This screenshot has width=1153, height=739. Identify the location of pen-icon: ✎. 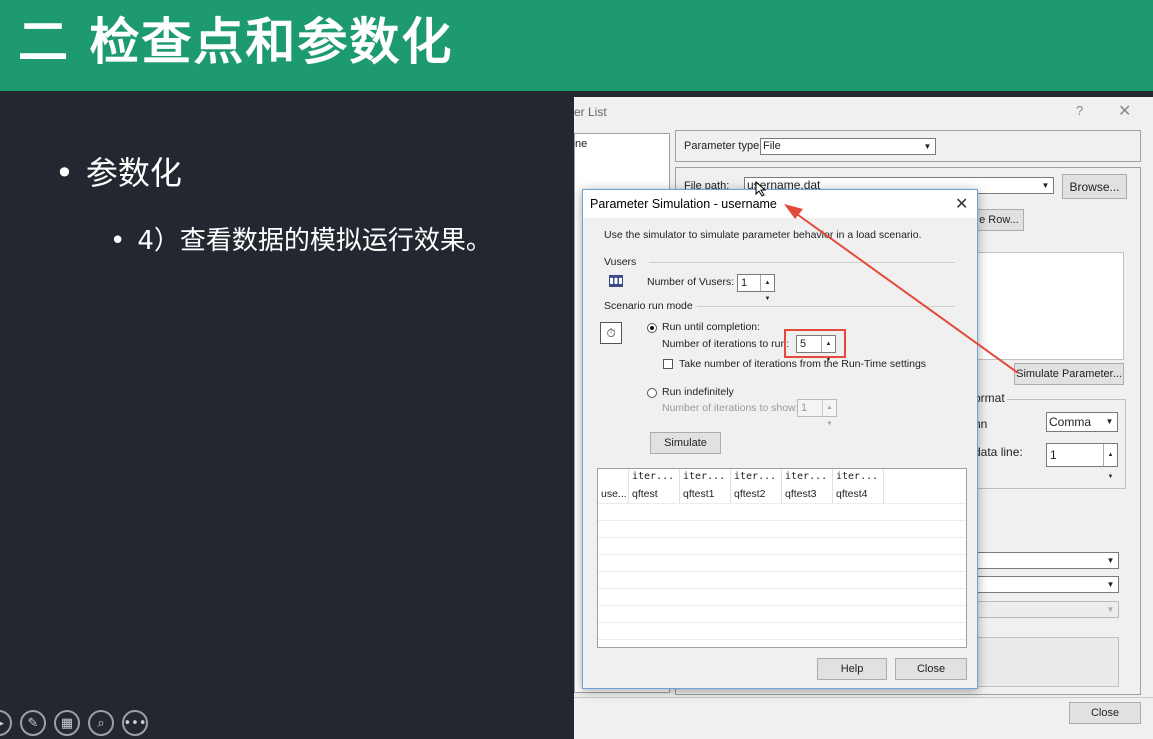
(33, 723).